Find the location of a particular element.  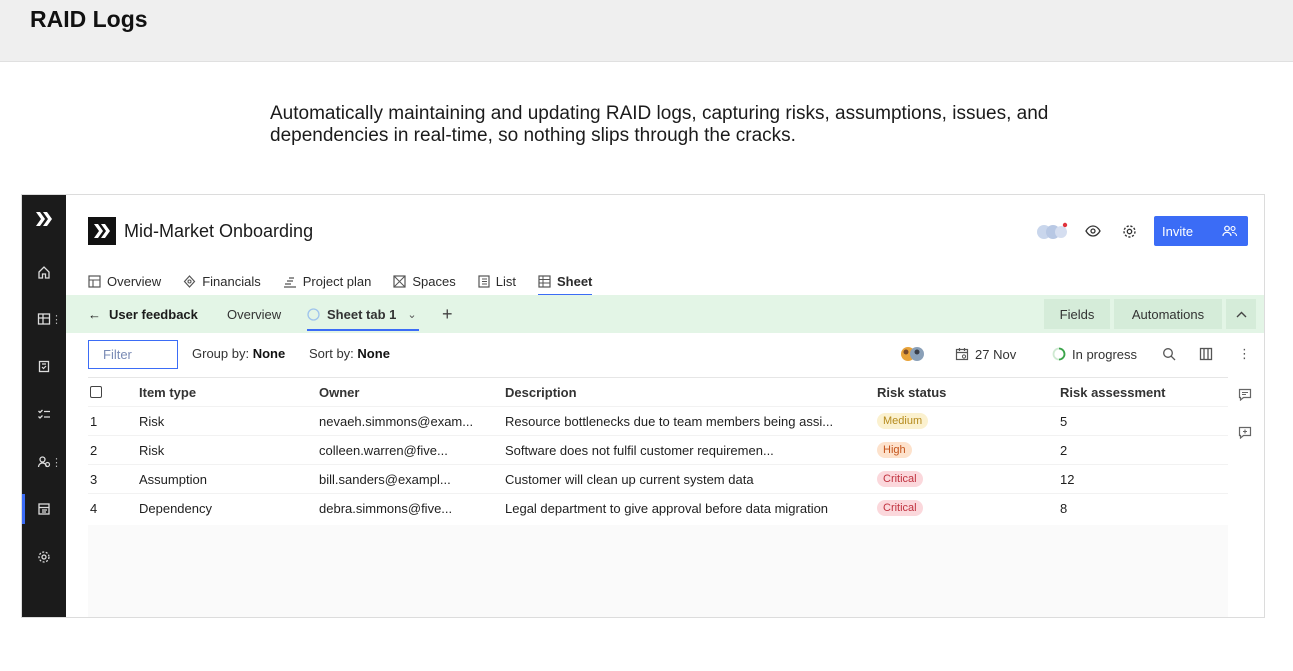

table-empty-area is located at coordinates (658, 571).